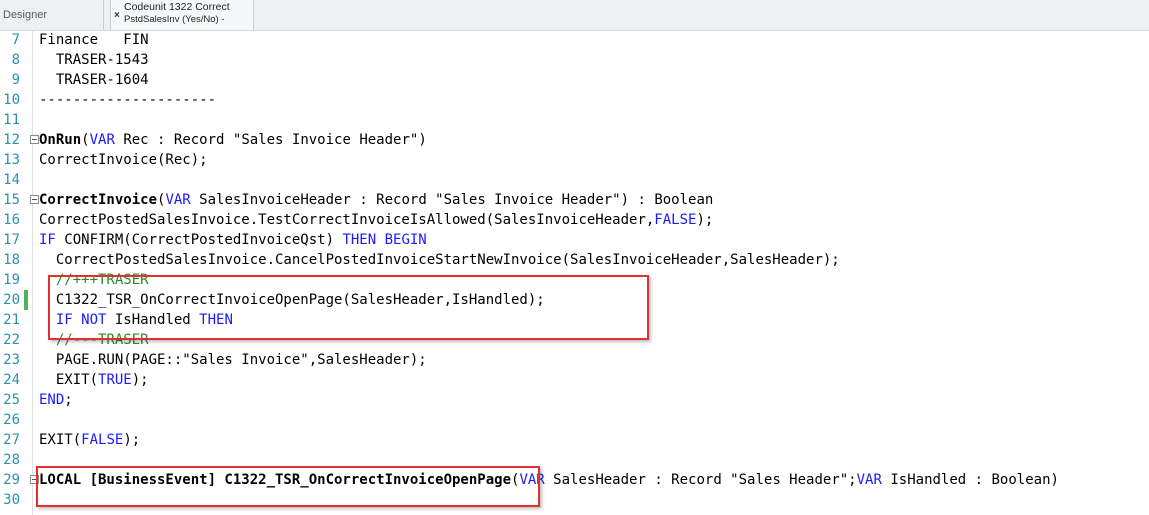  I want to click on code-token: CorrectInvoice, so click(98, 200).